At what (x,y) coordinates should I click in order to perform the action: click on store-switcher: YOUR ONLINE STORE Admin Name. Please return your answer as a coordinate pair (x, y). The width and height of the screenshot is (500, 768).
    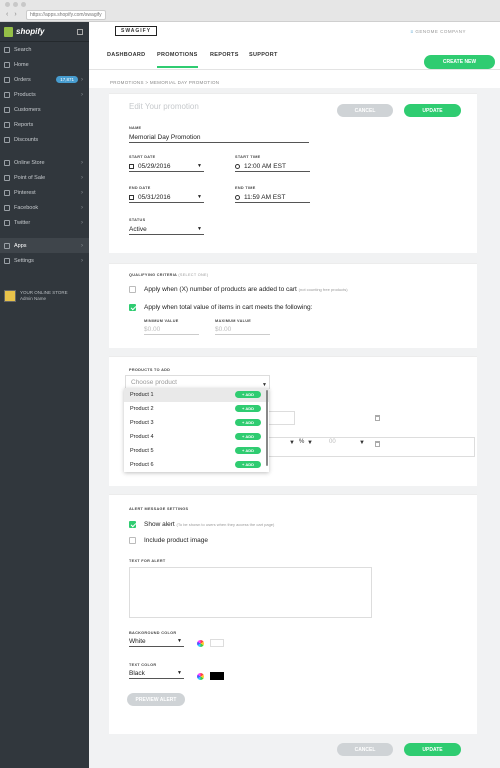
    Looking at the image, I should click on (36, 296).